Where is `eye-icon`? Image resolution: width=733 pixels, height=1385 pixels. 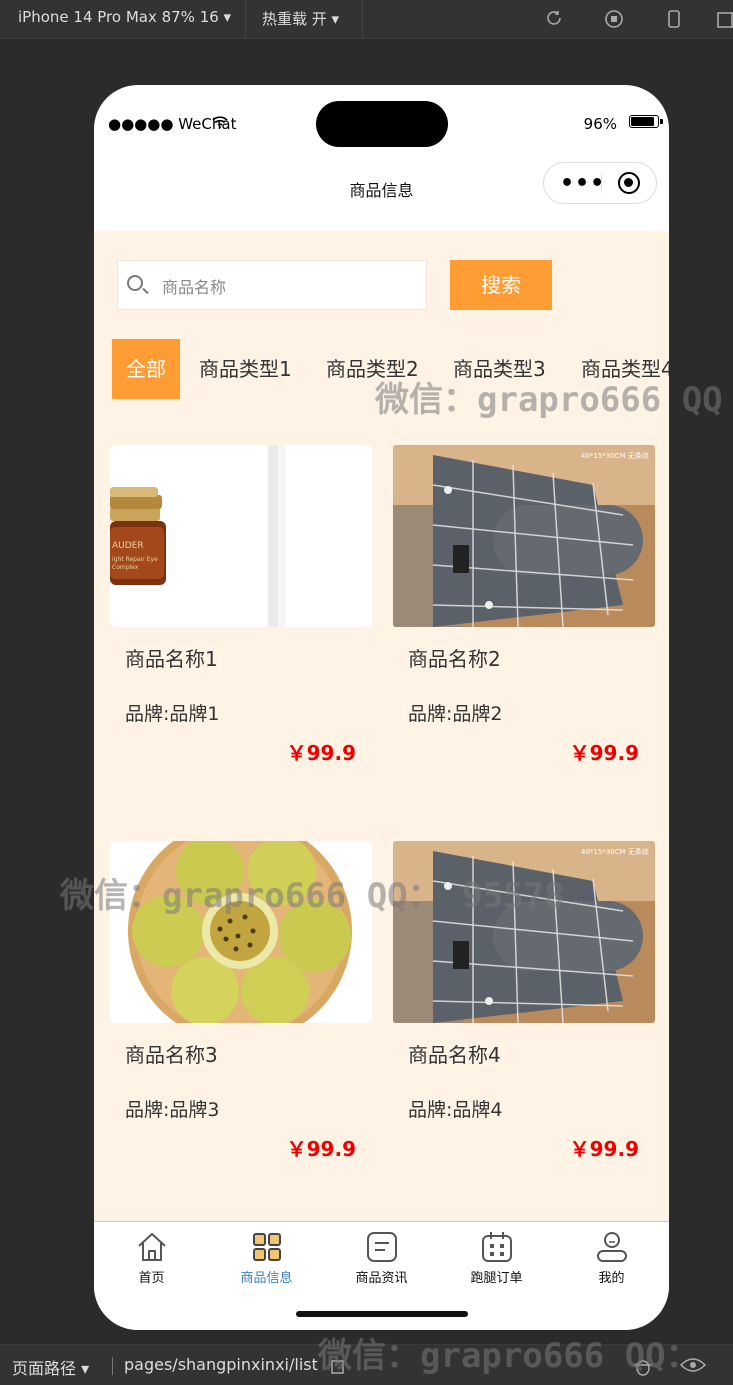
eye-icon is located at coordinates (693, 1365).